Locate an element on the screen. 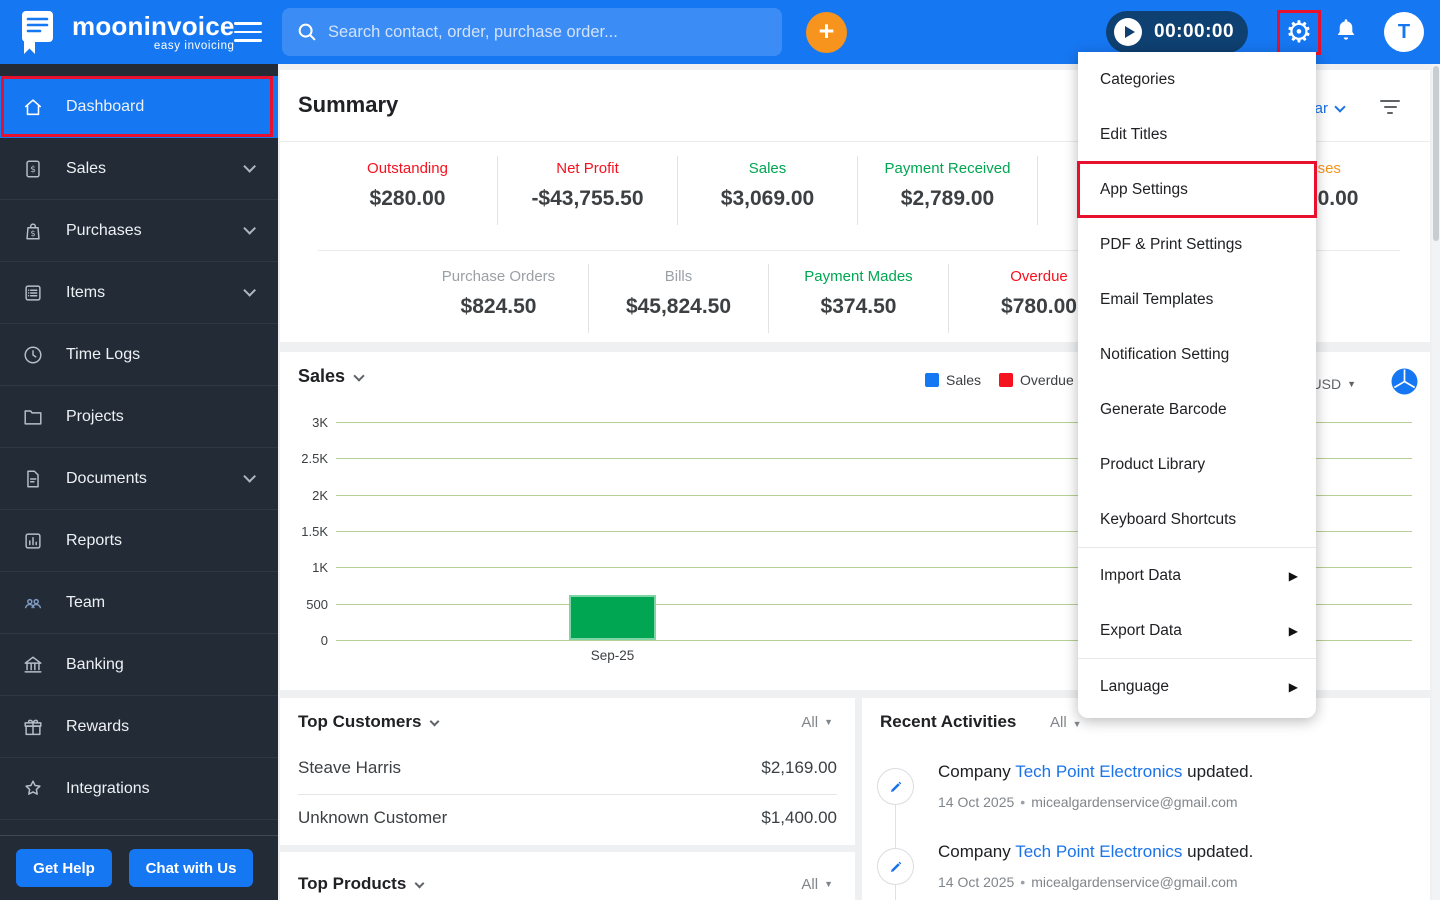 The width and height of the screenshot is (1440, 900). filter-icon is located at coordinates (1390, 109).